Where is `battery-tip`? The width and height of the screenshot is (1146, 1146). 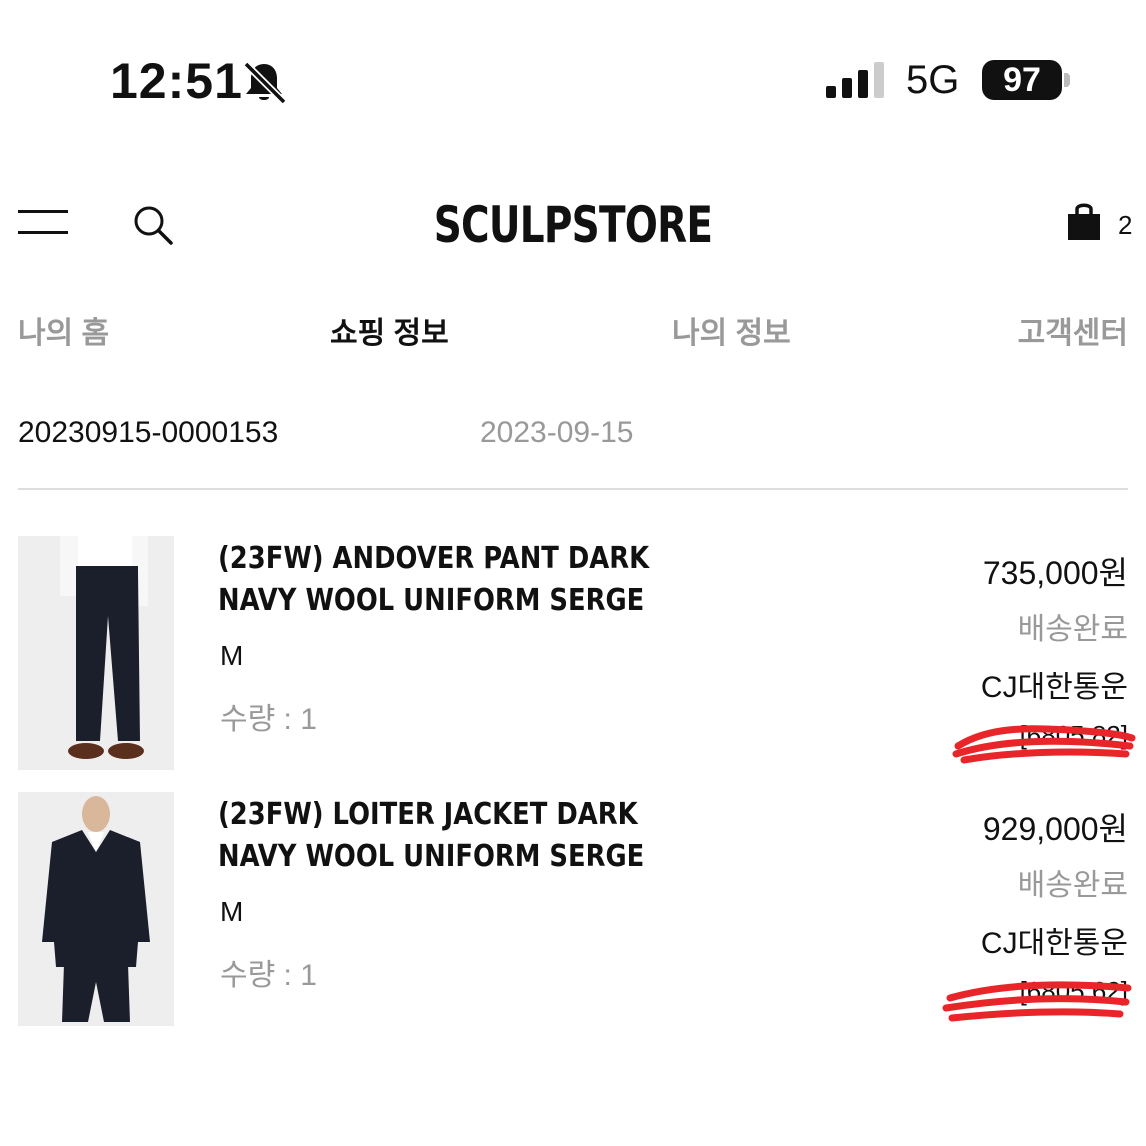
battery-tip is located at coordinates (1067, 80).